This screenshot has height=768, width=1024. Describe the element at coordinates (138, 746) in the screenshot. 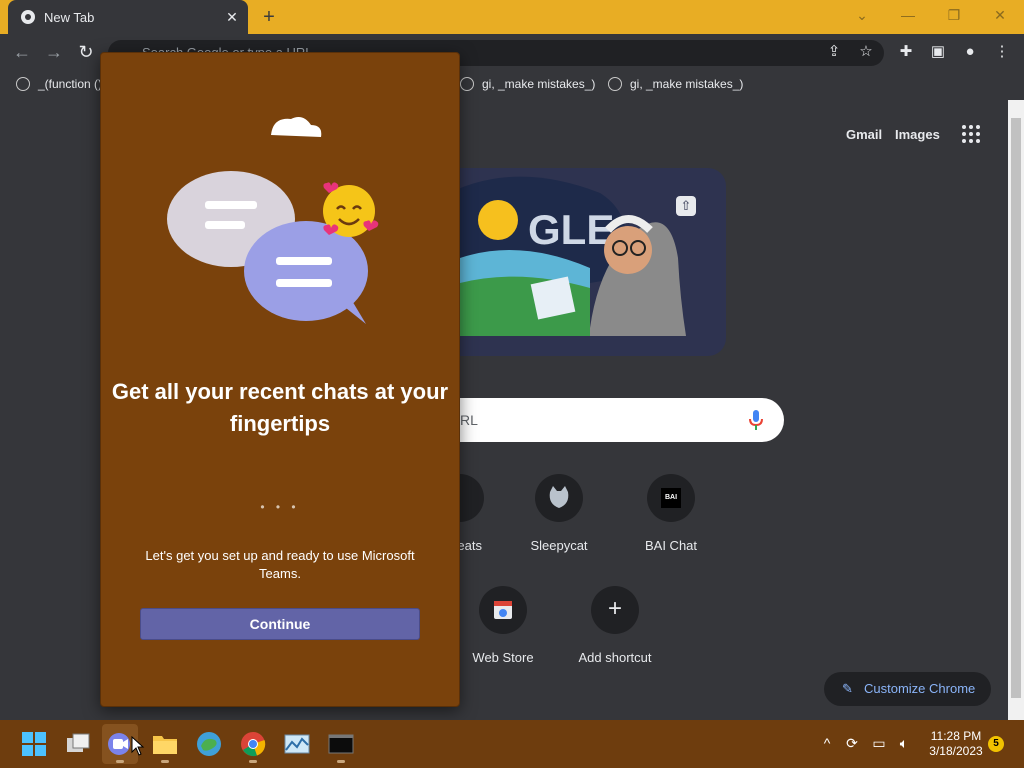

I see `mouse-cursor-icon` at that location.